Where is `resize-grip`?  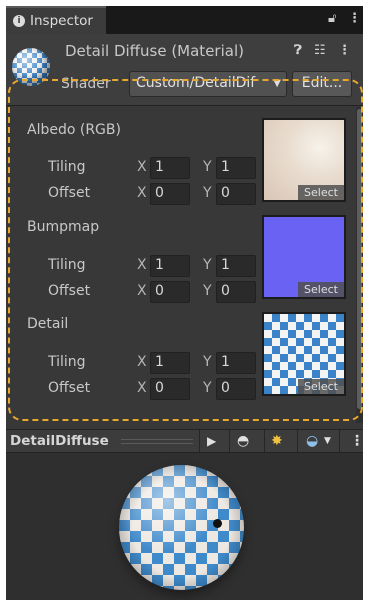 resize-grip is located at coordinates (157, 441).